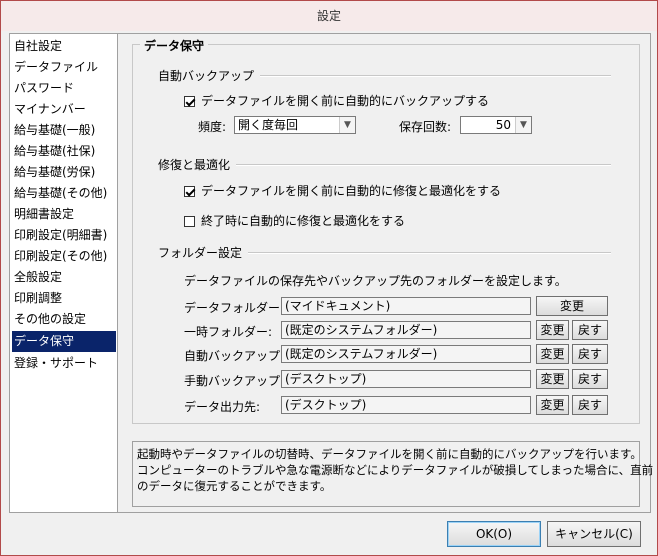 The width and height of the screenshot is (658, 556). What do you see at coordinates (375, 281) in the screenshot?
I see `folders-description: データファイルの保存先やバックアップ先のフォルダーを設定します。` at bounding box center [375, 281].